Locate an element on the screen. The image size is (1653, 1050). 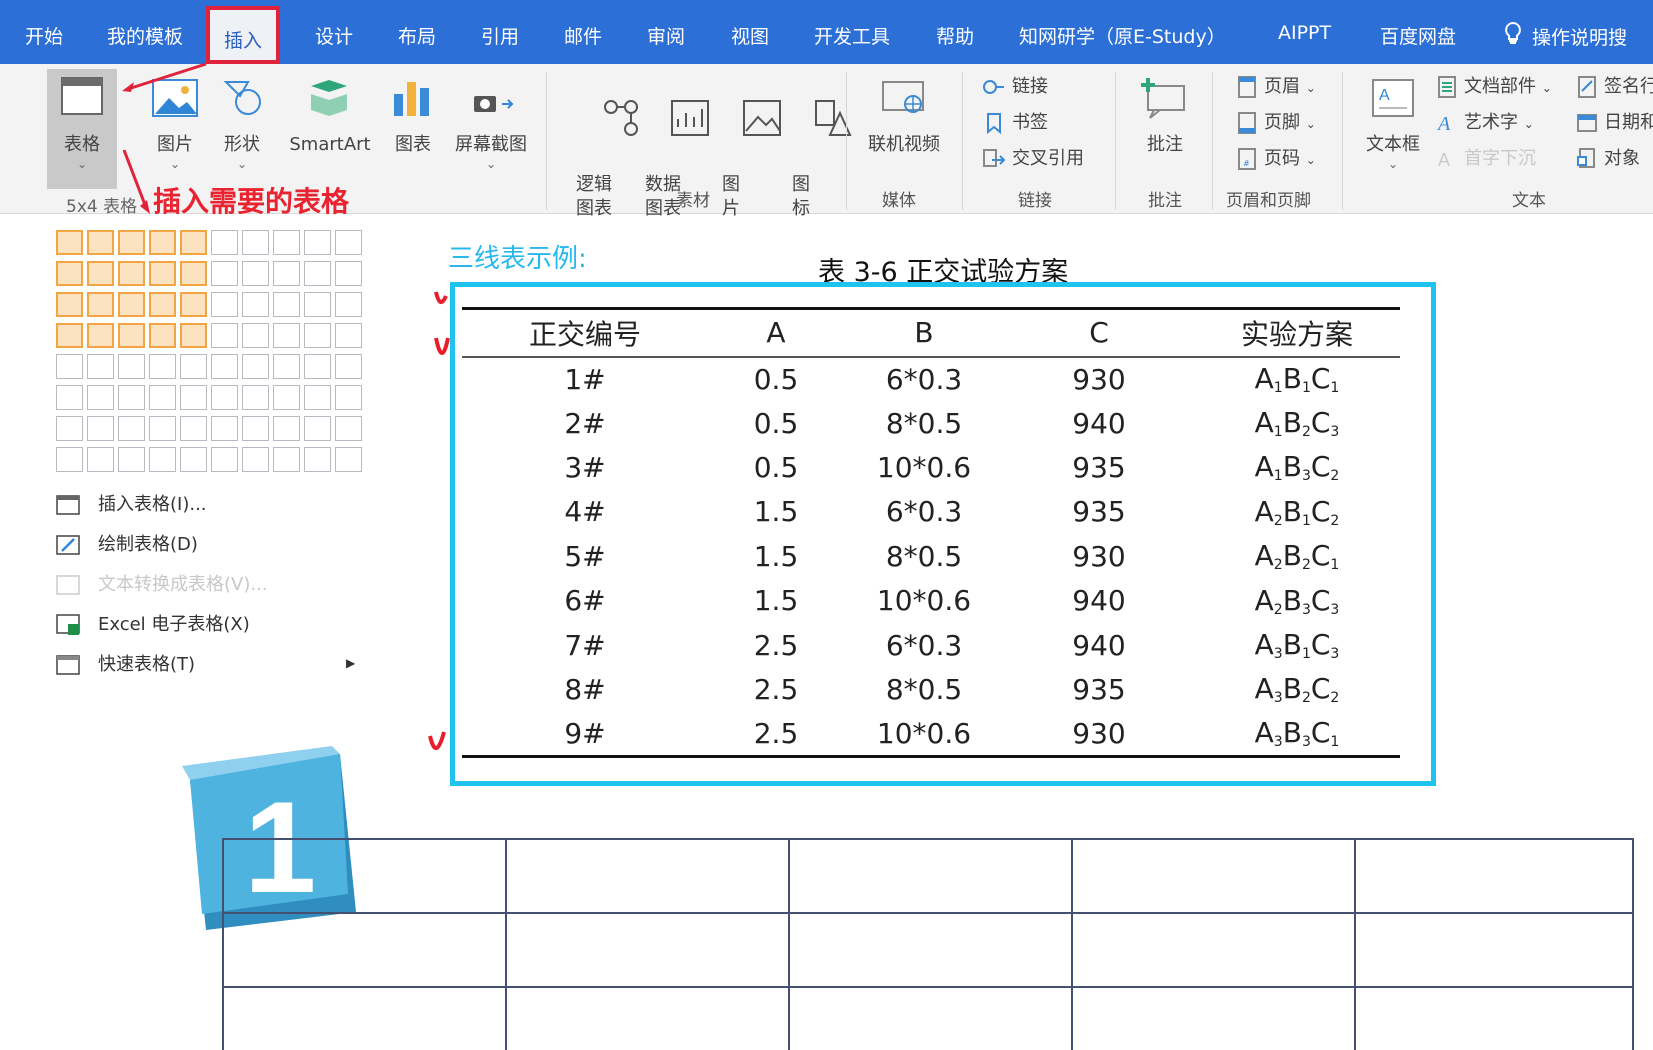
insert-table-hint: 插入需要的表格 is located at coordinates (251, 201).